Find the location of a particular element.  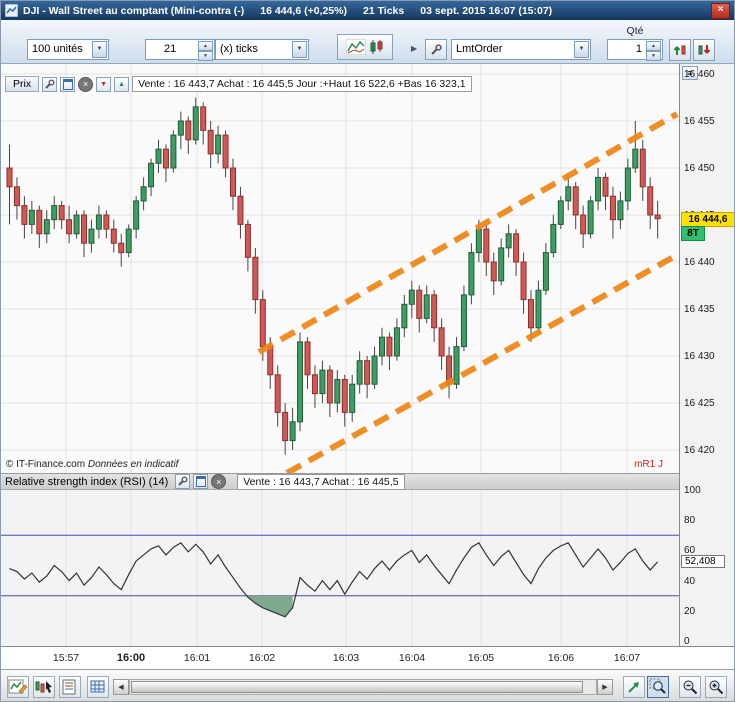

order-type-dropdown: LmtOrder ▼ is located at coordinates (521, 49).